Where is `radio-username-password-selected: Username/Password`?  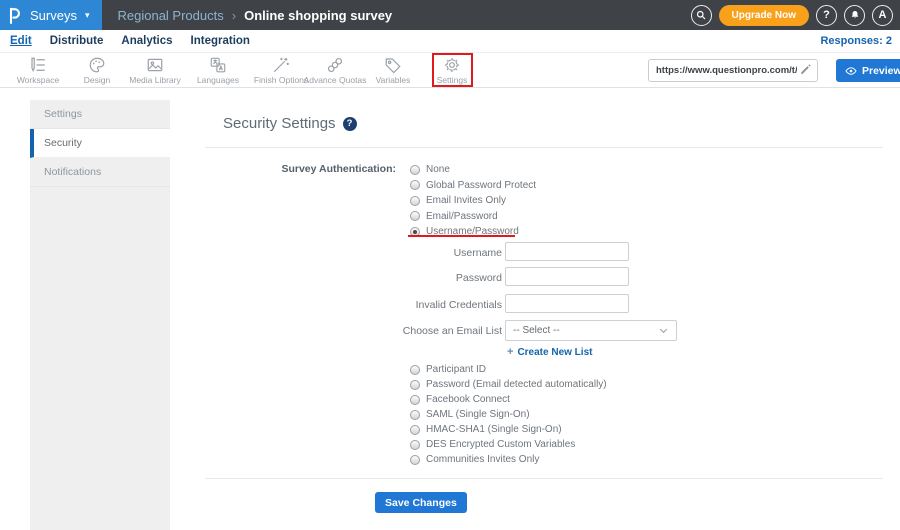
radio-username-password-selected: Username/Password is located at coordinates (473, 232).